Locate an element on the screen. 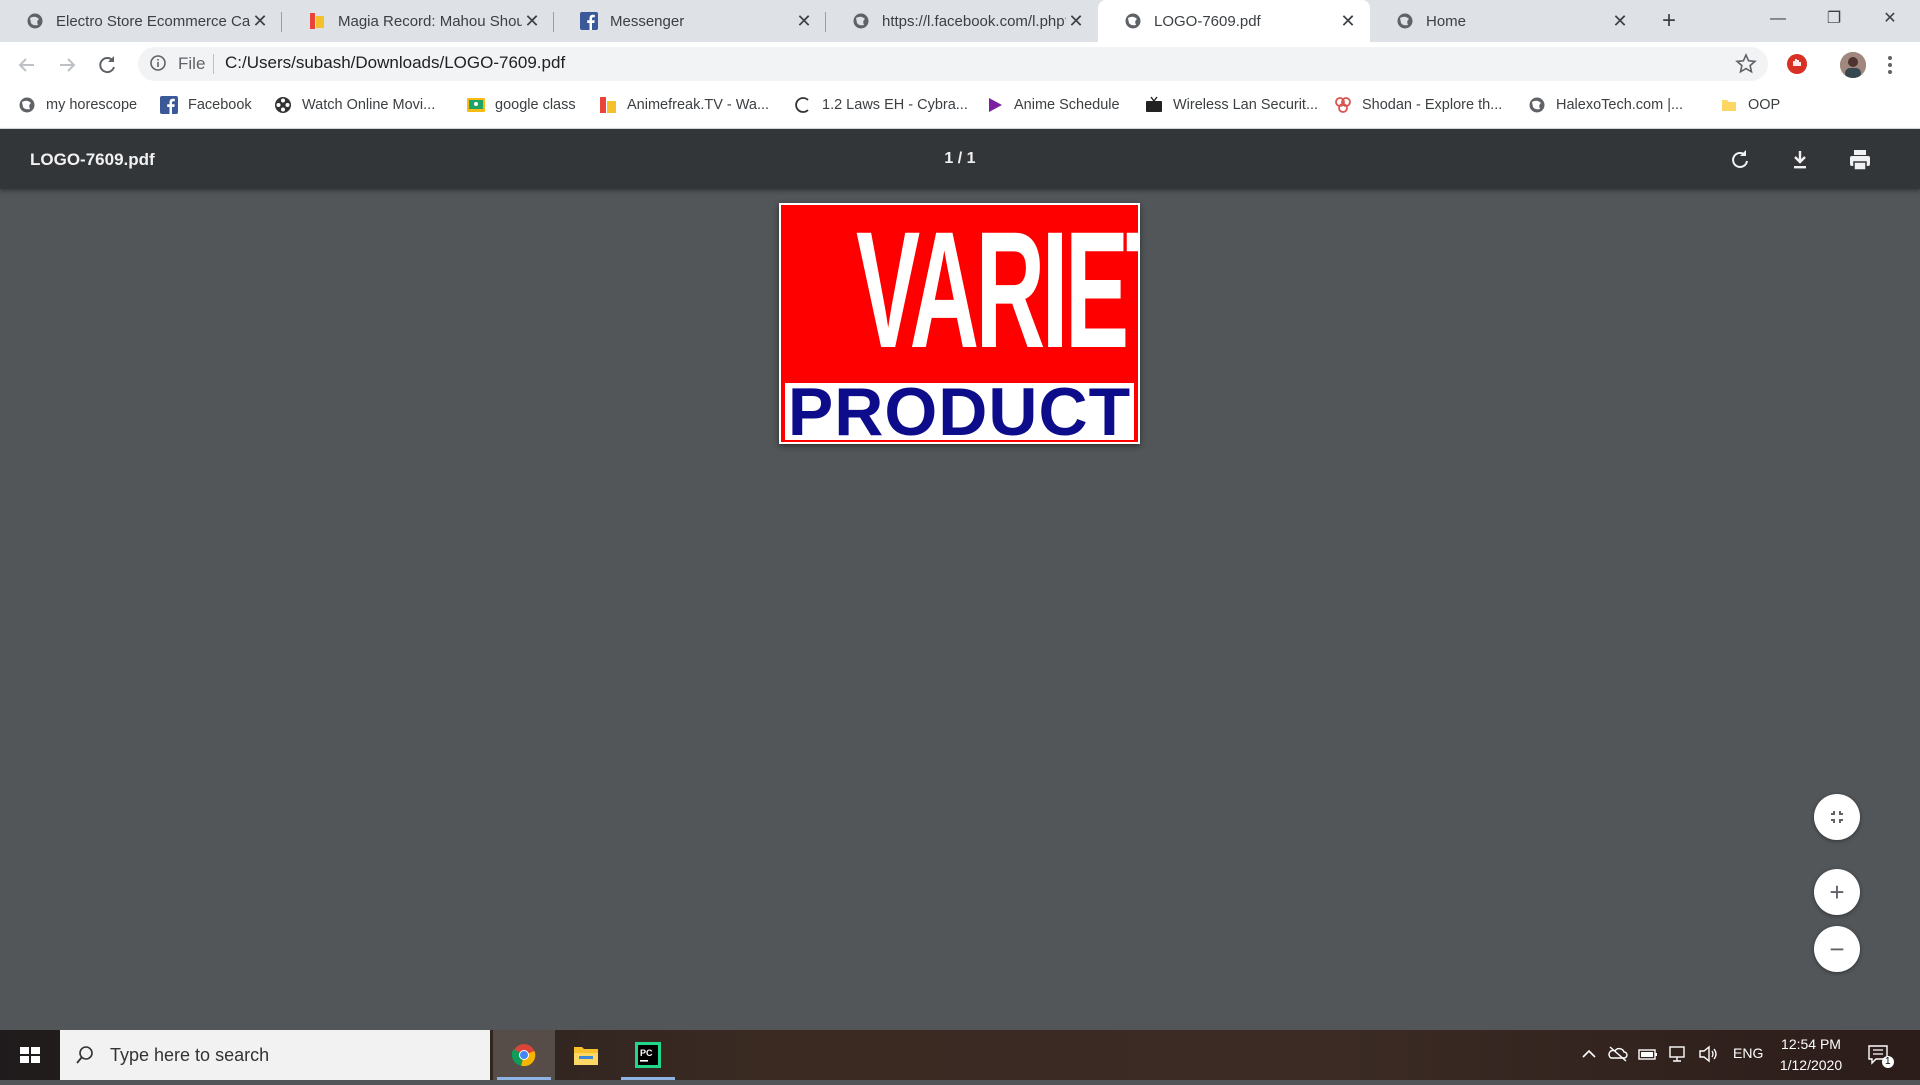  bookmark-facebook: Facebook is located at coordinates (206, 105).